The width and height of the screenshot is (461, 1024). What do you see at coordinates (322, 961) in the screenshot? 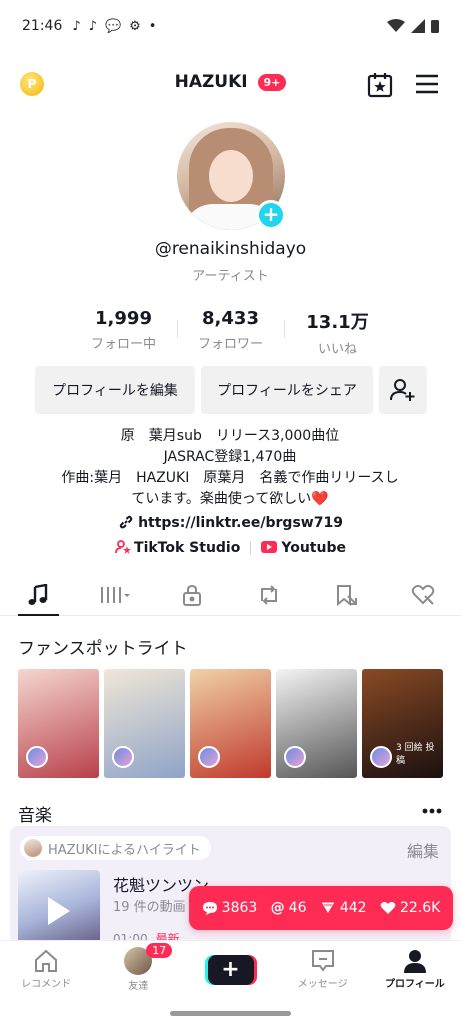
I see `inbox-icon` at bounding box center [322, 961].